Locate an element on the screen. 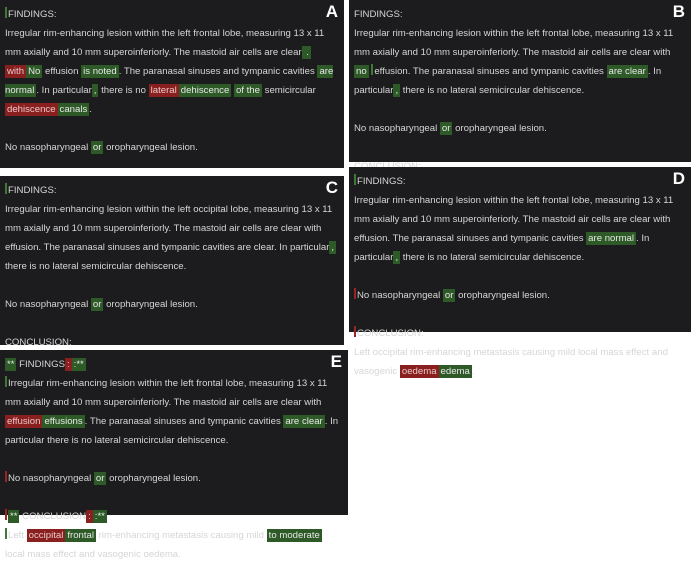  inserted-text: . is located at coordinates (306, 52).